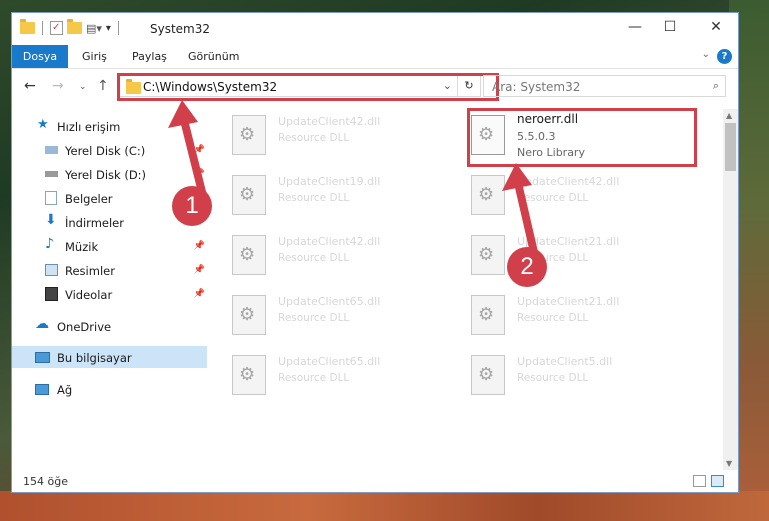 The image size is (769, 521). Describe the element at coordinates (89, 127) in the screenshot. I see `sidebar-item-label: Hızlı erişim` at that location.